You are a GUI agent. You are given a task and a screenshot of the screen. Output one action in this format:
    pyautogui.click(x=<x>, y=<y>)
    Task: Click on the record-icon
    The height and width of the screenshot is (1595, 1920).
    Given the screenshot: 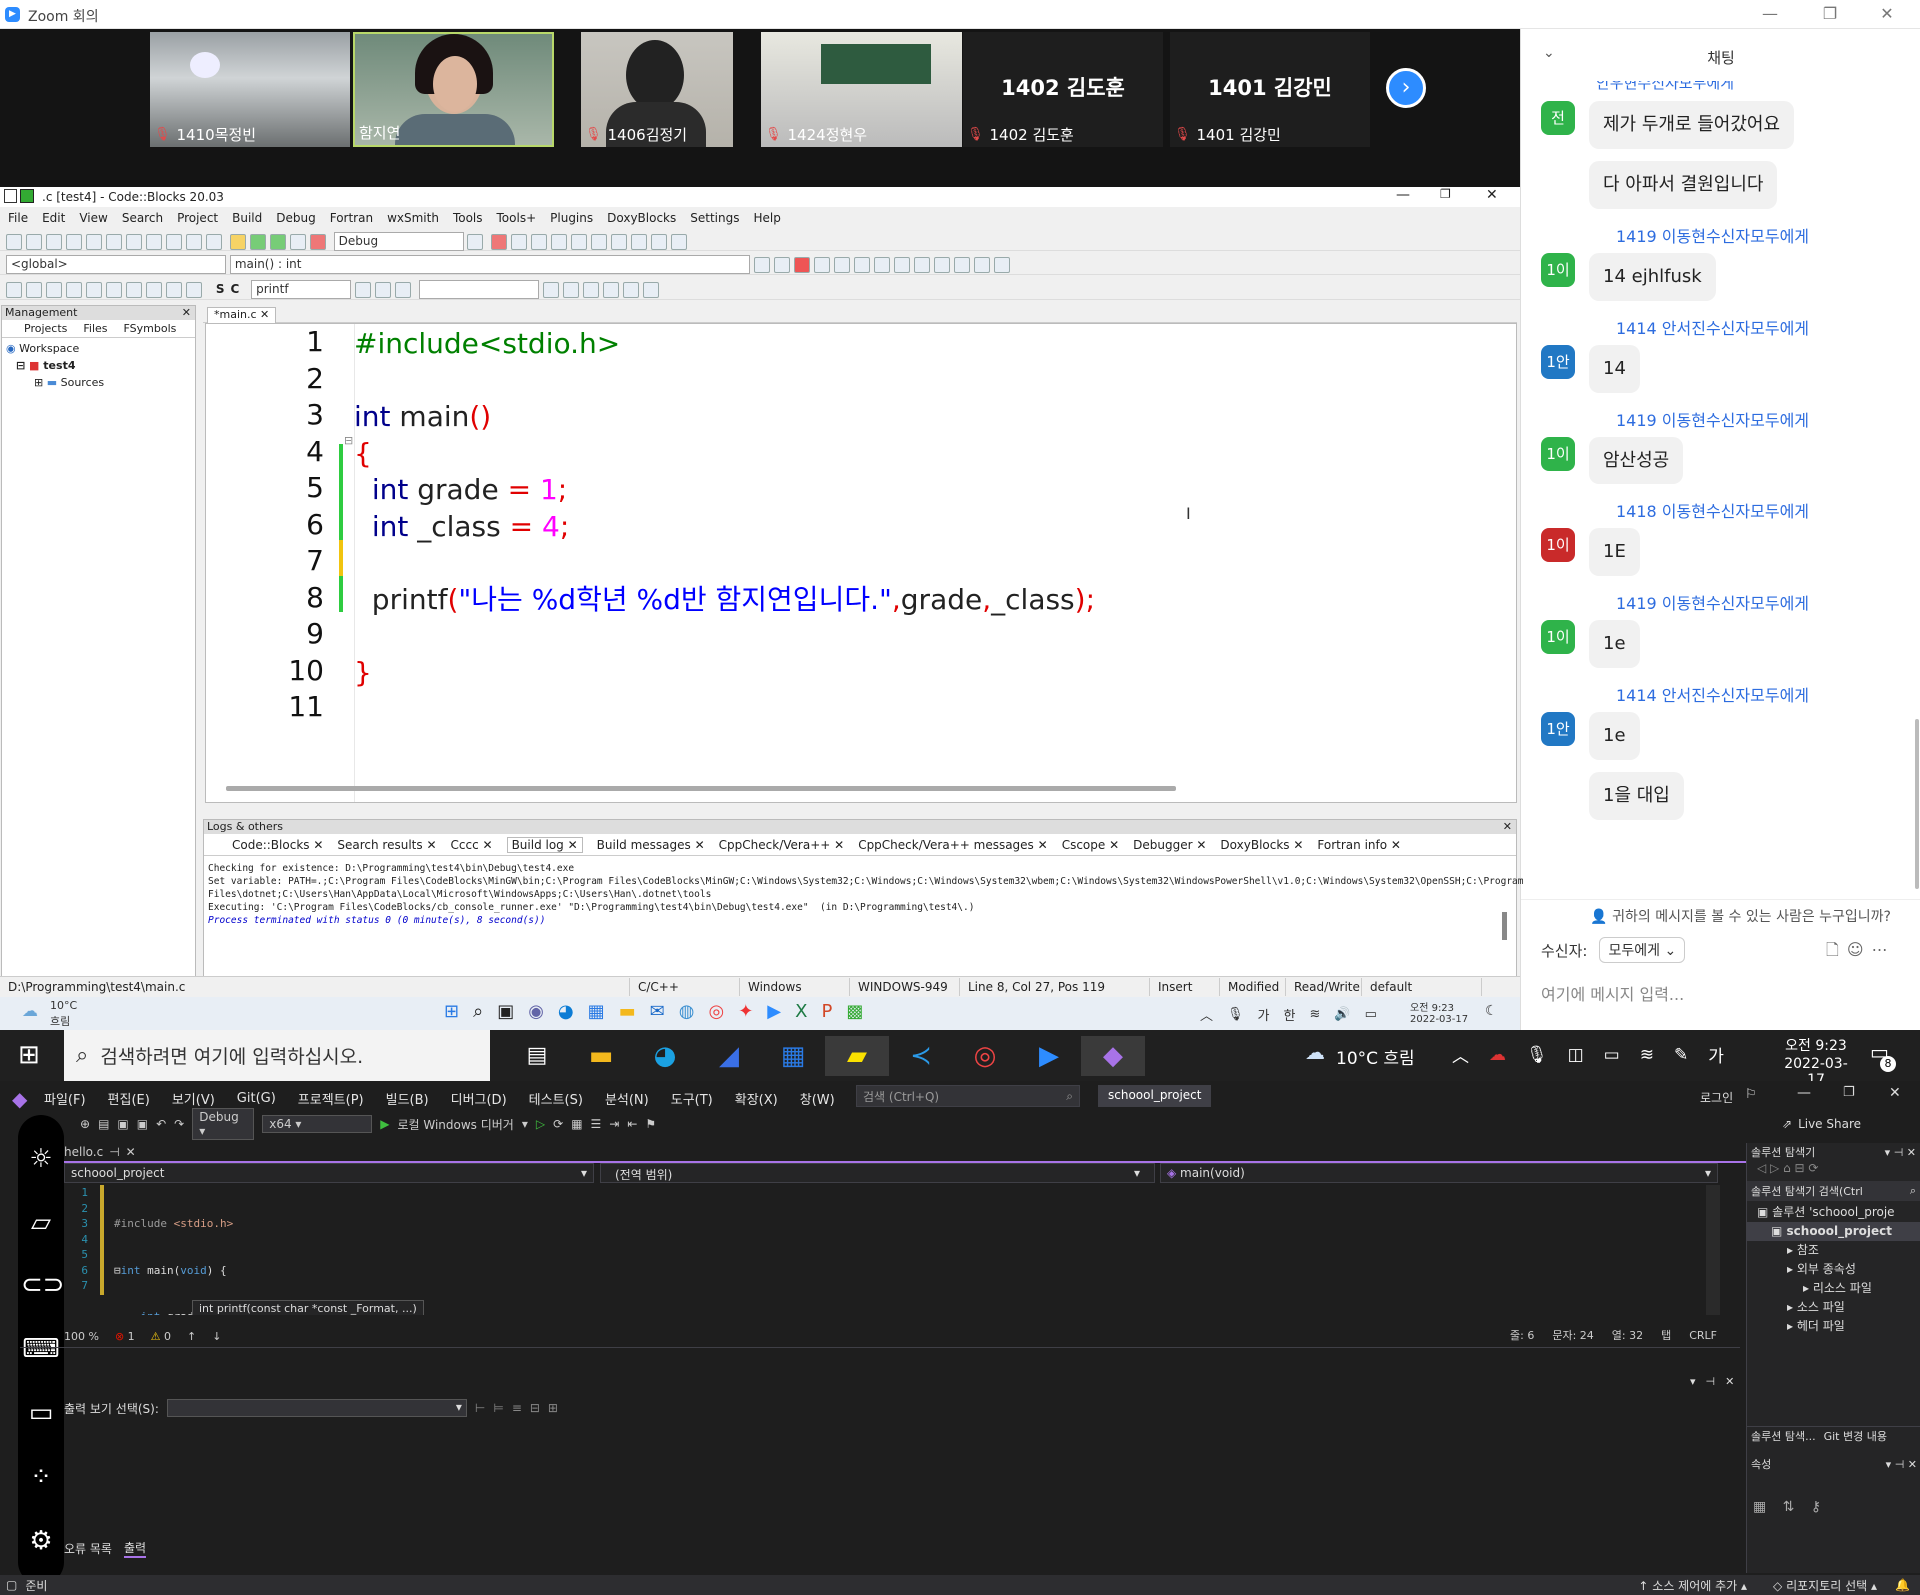 What is the action you would take?
    pyautogui.click(x=981, y=264)
    